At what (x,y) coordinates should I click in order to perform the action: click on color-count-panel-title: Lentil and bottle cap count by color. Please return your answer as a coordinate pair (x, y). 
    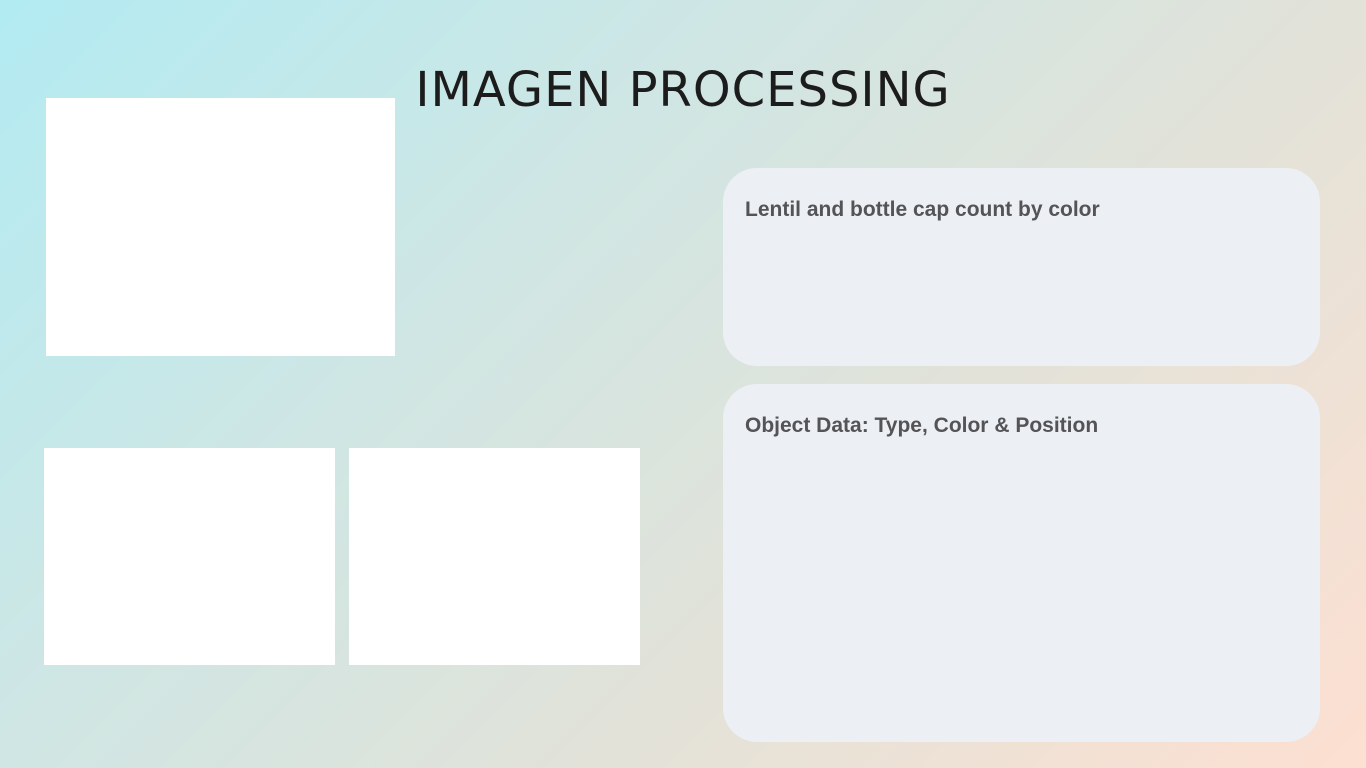
    Looking at the image, I should click on (922, 209).